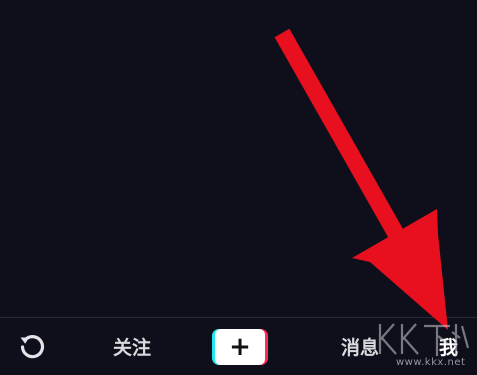 Image resolution: width=477 pixels, height=375 pixels. What do you see at coordinates (431, 362) in the screenshot?
I see `watermark-url: www.kkx.net` at bounding box center [431, 362].